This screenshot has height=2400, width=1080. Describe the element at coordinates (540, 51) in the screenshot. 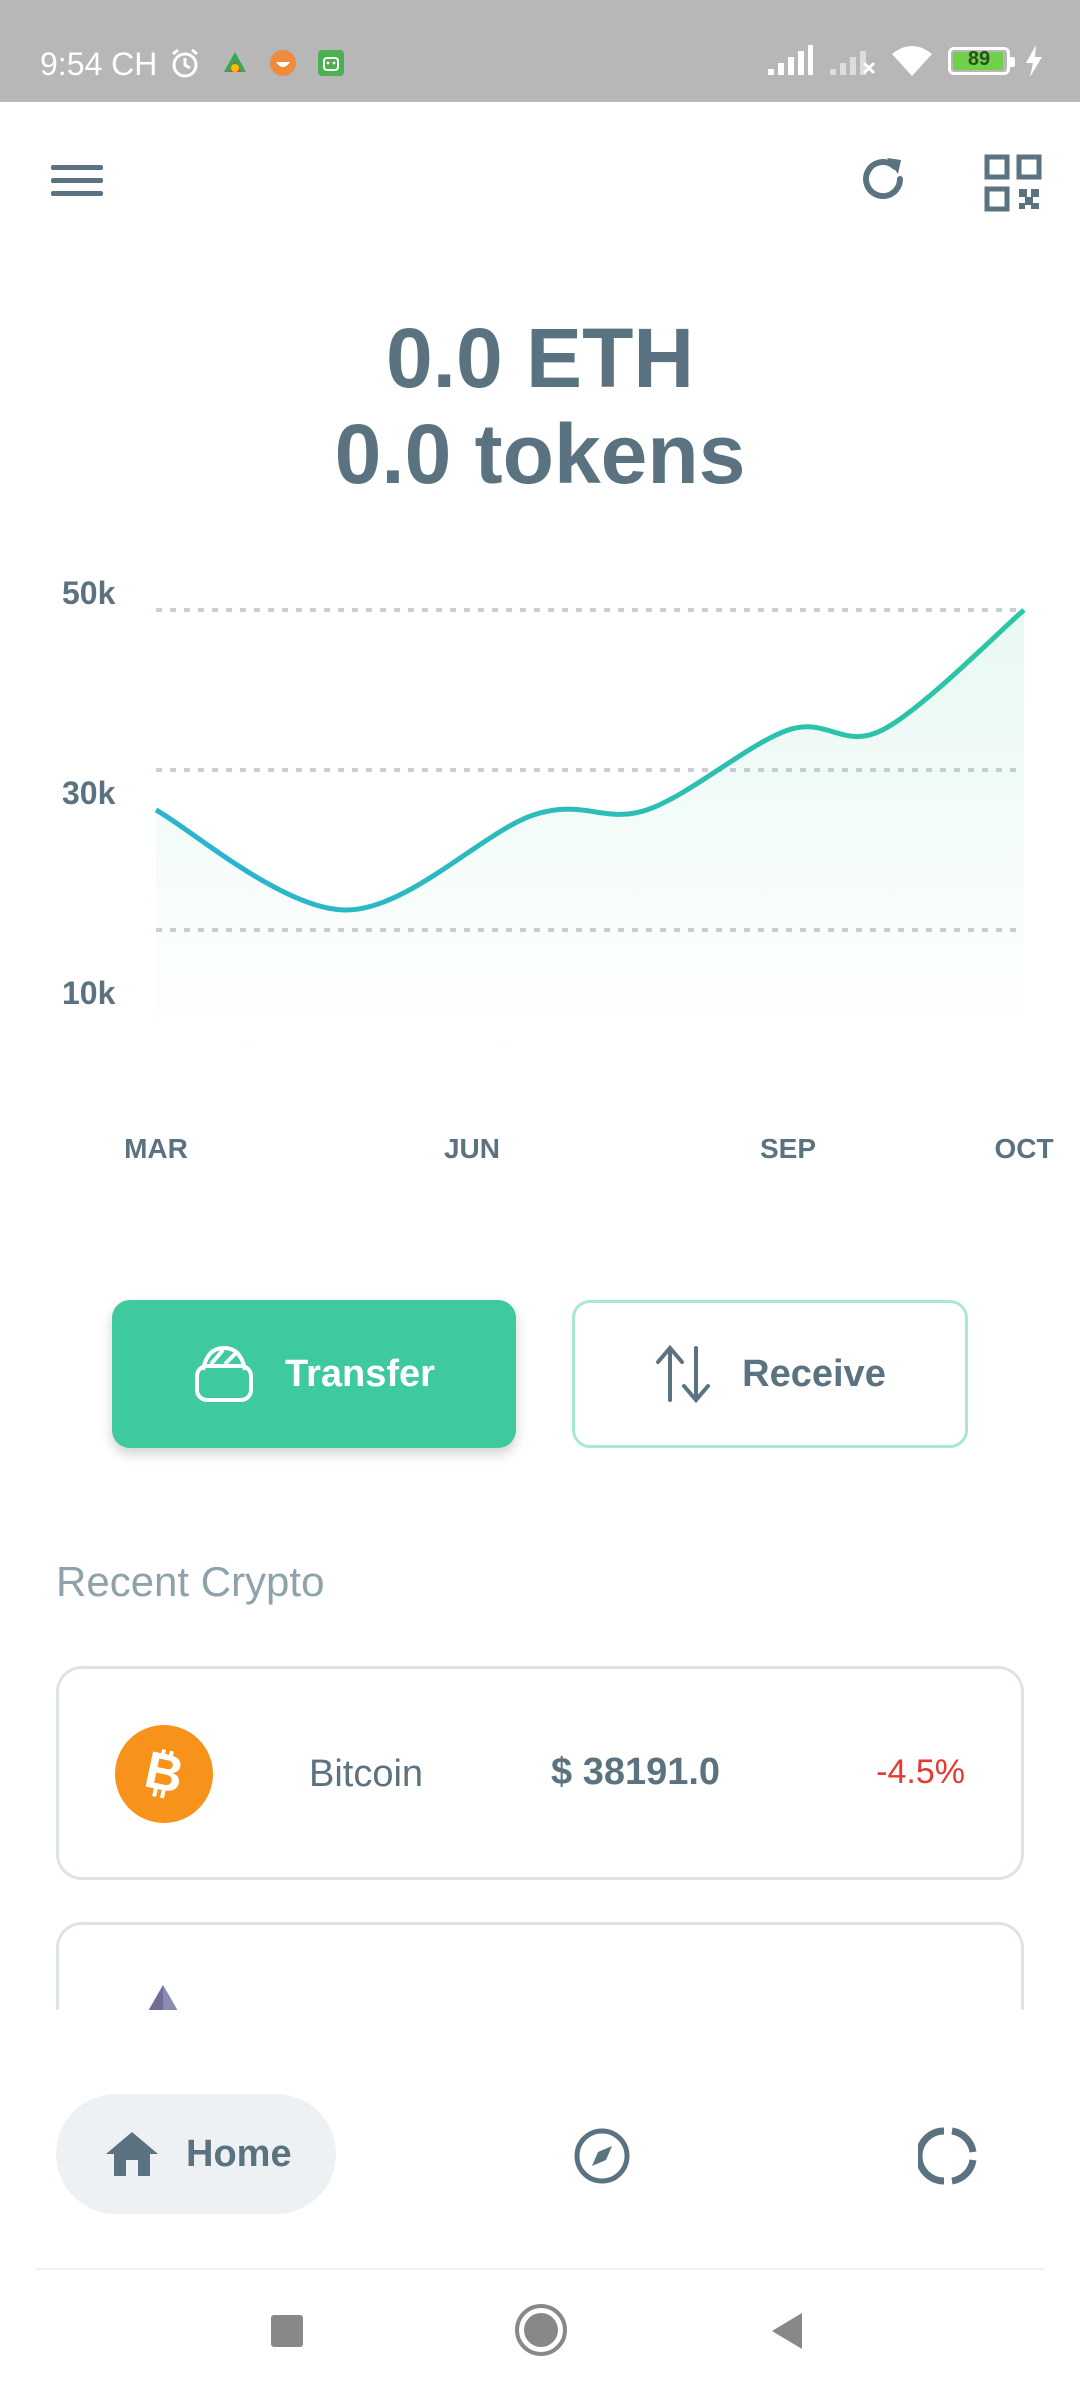

I see `status-bar: 9:54 CH 89` at that location.